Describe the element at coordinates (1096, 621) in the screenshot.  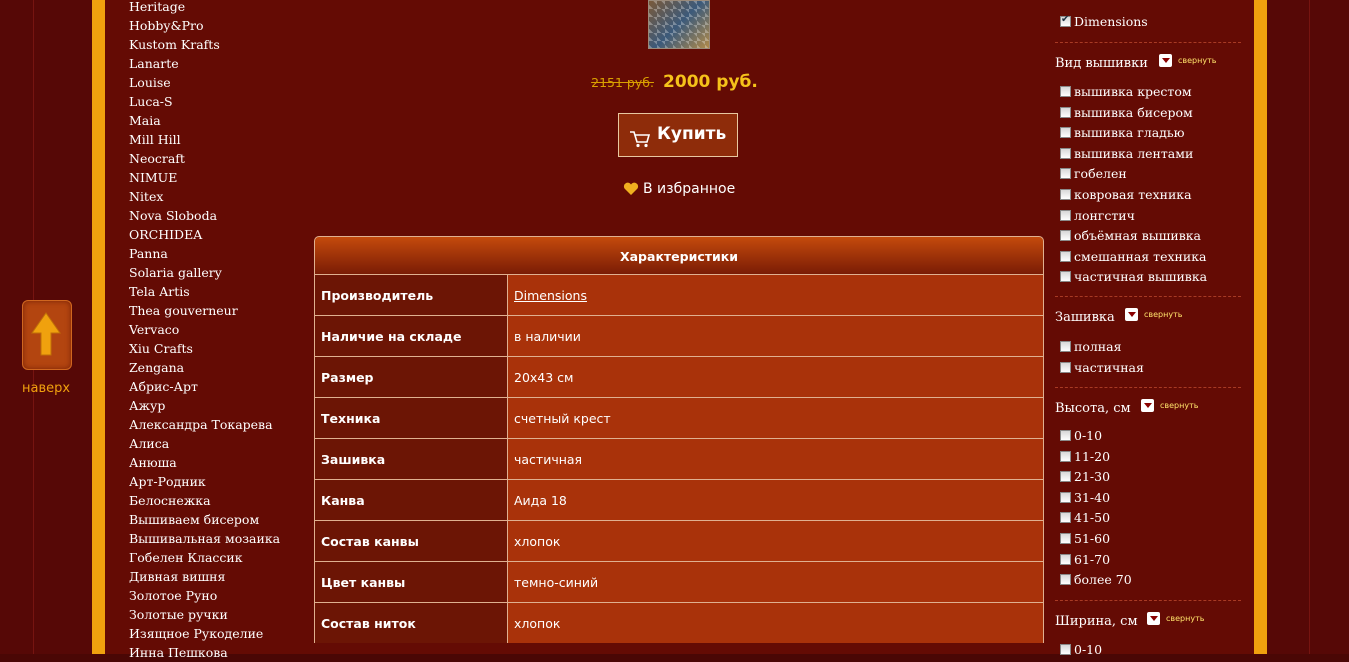
I see `filter-title-width: Ширина, см` at that location.